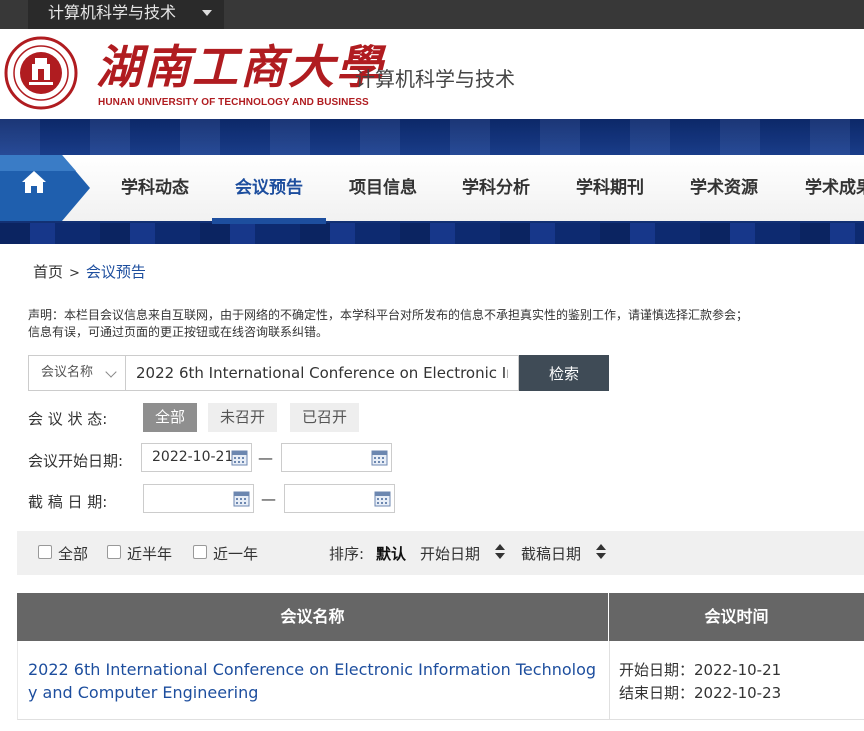 The height and width of the screenshot is (731, 864). I want to click on nav-item-academic-results: 学术成果, so click(829, 188).